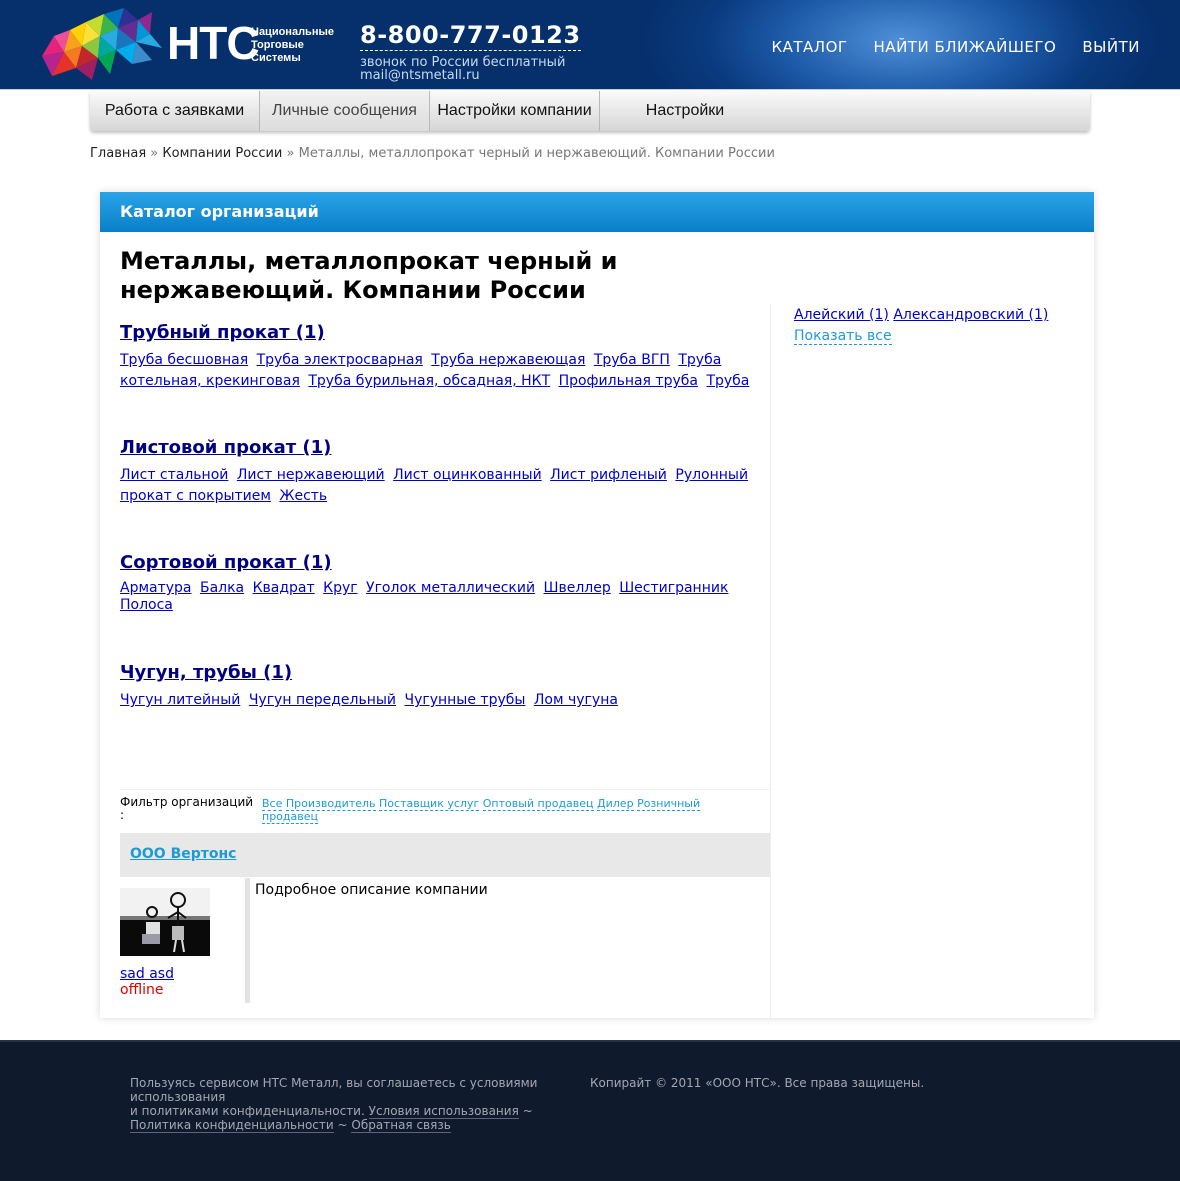  I want to click on privacy-link: Политика конфиденциальности, so click(232, 1125).